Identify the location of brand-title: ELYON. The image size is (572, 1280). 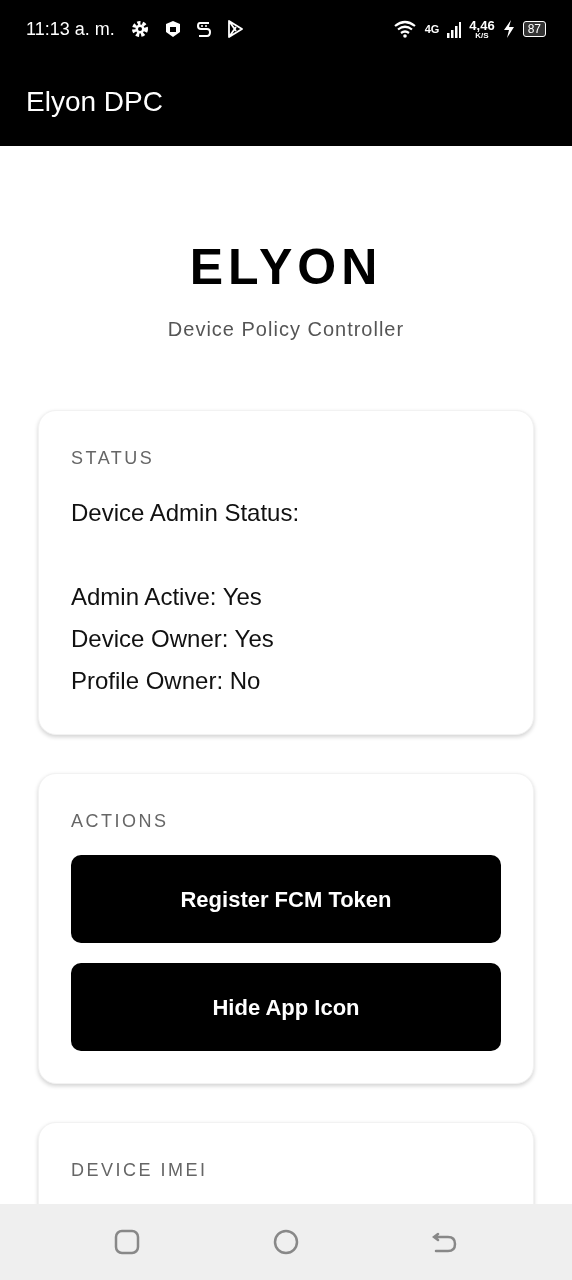
(286, 267).